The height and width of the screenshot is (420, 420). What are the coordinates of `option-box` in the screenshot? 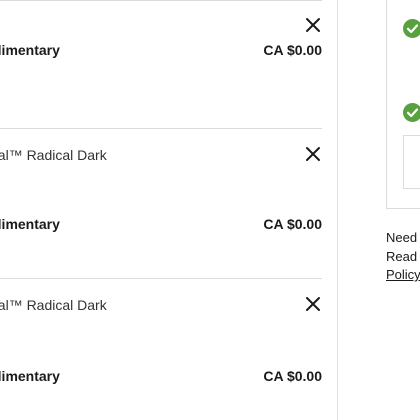 It's located at (411, 162).